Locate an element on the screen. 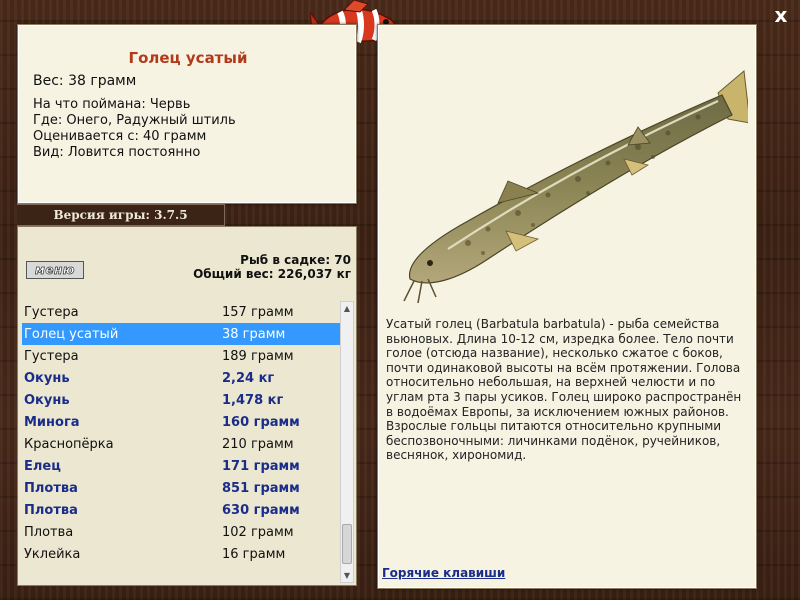  catch-list-row: Плотва 102 грамм is located at coordinates (181, 532).